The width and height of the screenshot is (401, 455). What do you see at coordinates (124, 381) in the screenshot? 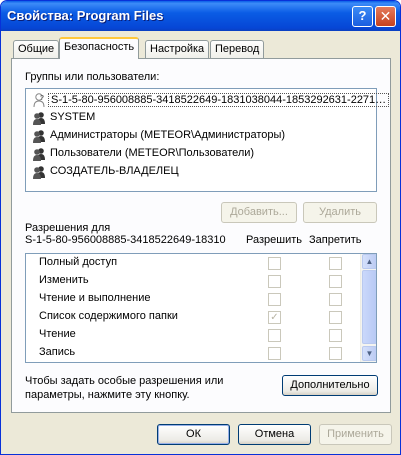
I see `advanced-hint-line1: Чтобы задать особые разрешения или` at bounding box center [124, 381].